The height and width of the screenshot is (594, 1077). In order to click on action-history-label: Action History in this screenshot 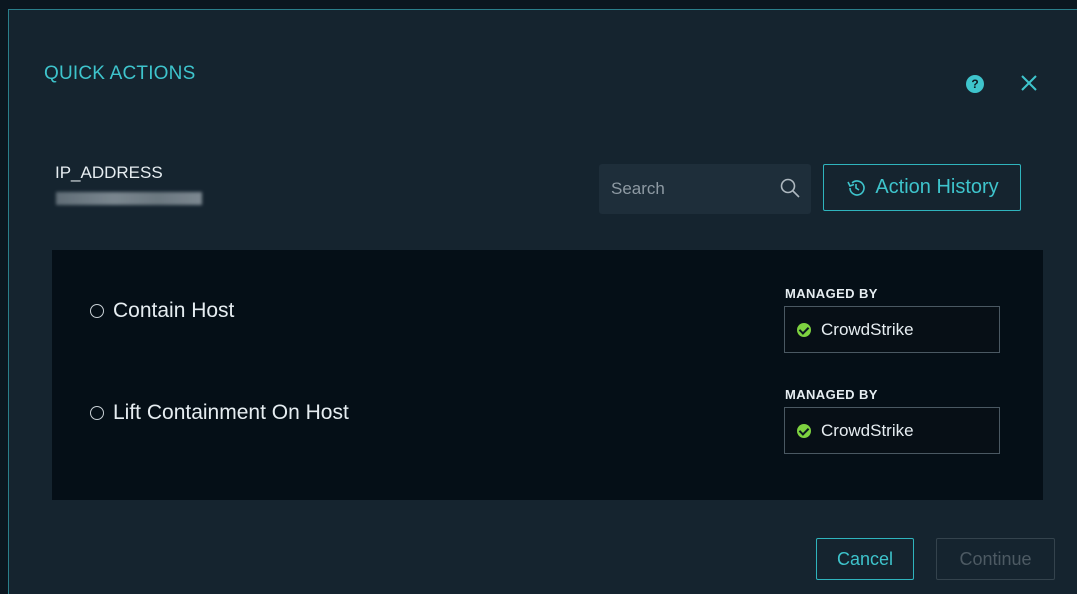, I will do `click(937, 187)`.